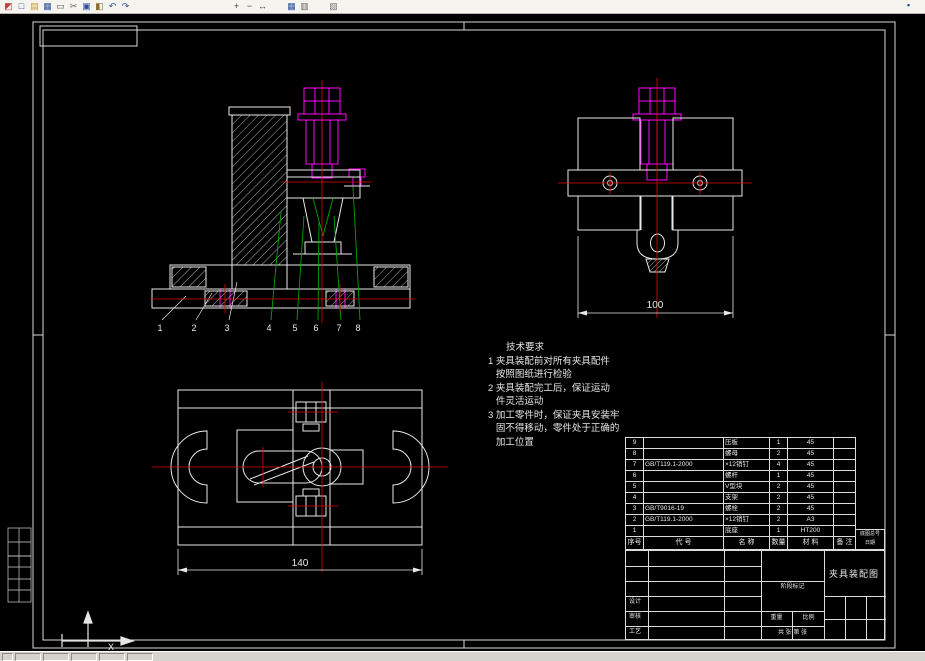 This screenshot has height=661, width=925. Describe the element at coordinates (740, 464) in the screenshot. I see `bom-row: 7 GB/T119.1-2000 ×12销钉 4 45` at that location.